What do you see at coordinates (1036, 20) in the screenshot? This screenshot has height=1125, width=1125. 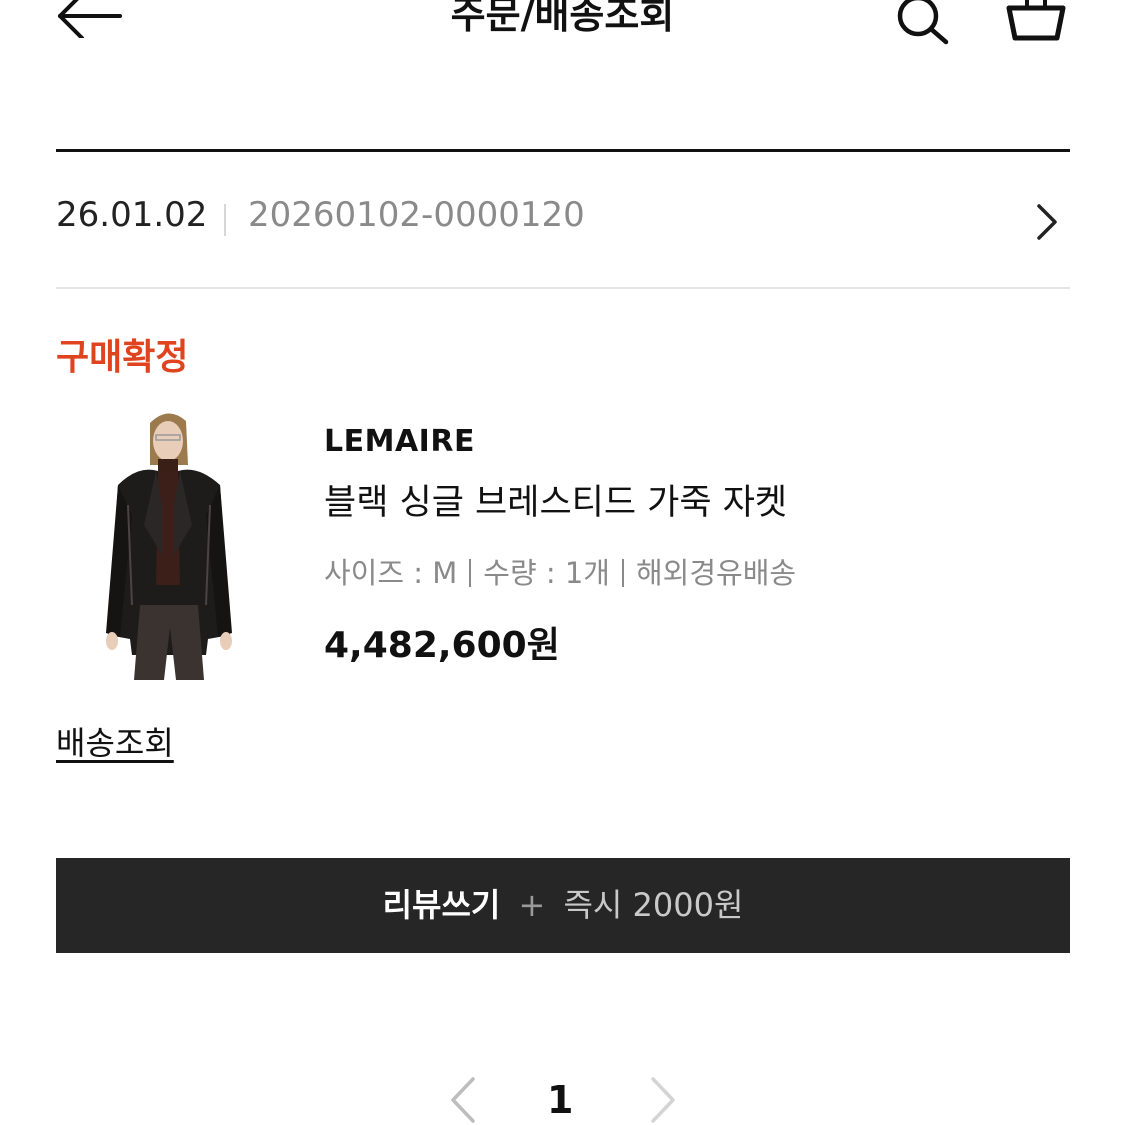 I see `basket-icon` at bounding box center [1036, 20].